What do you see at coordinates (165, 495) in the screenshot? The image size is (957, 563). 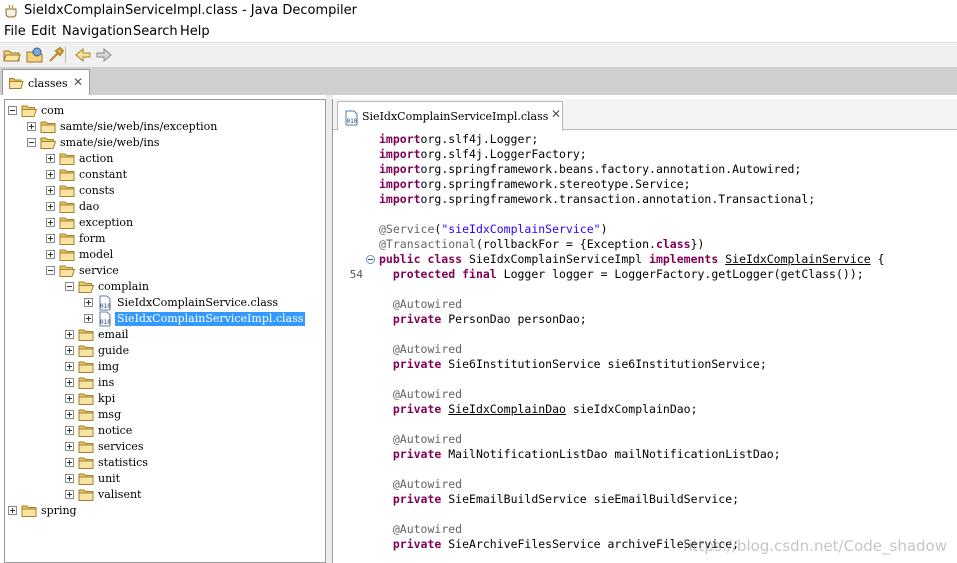 I see `tree-node: valisent` at bounding box center [165, 495].